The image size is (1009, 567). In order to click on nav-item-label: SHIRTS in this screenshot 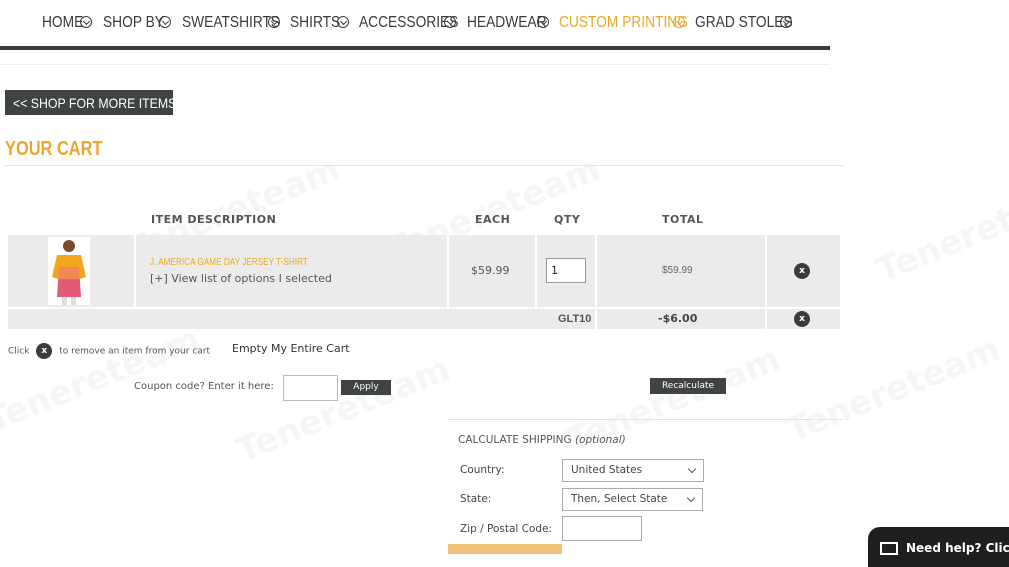, I will do `click(315, 22)`.